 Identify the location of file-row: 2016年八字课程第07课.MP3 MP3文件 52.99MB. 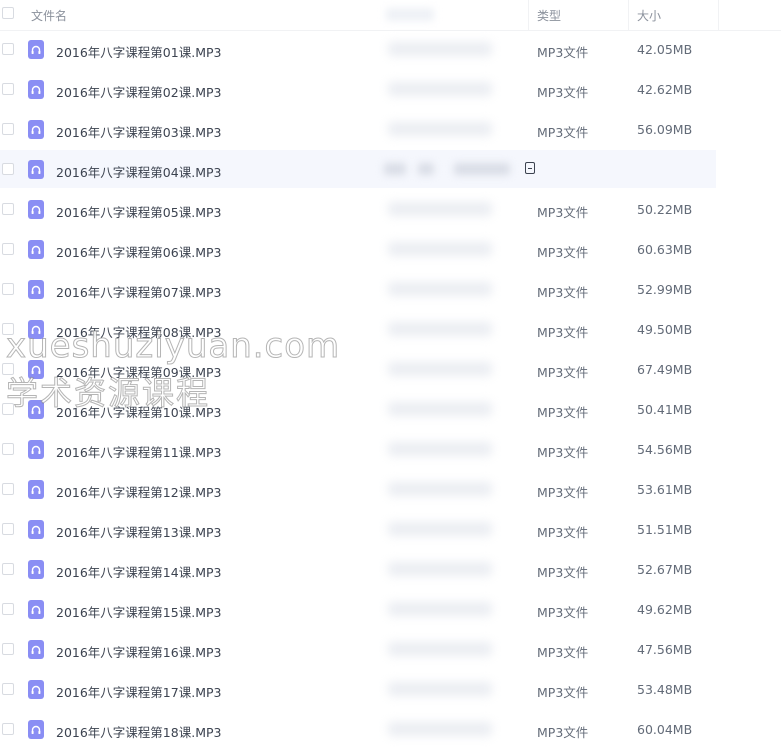
(390, 290).